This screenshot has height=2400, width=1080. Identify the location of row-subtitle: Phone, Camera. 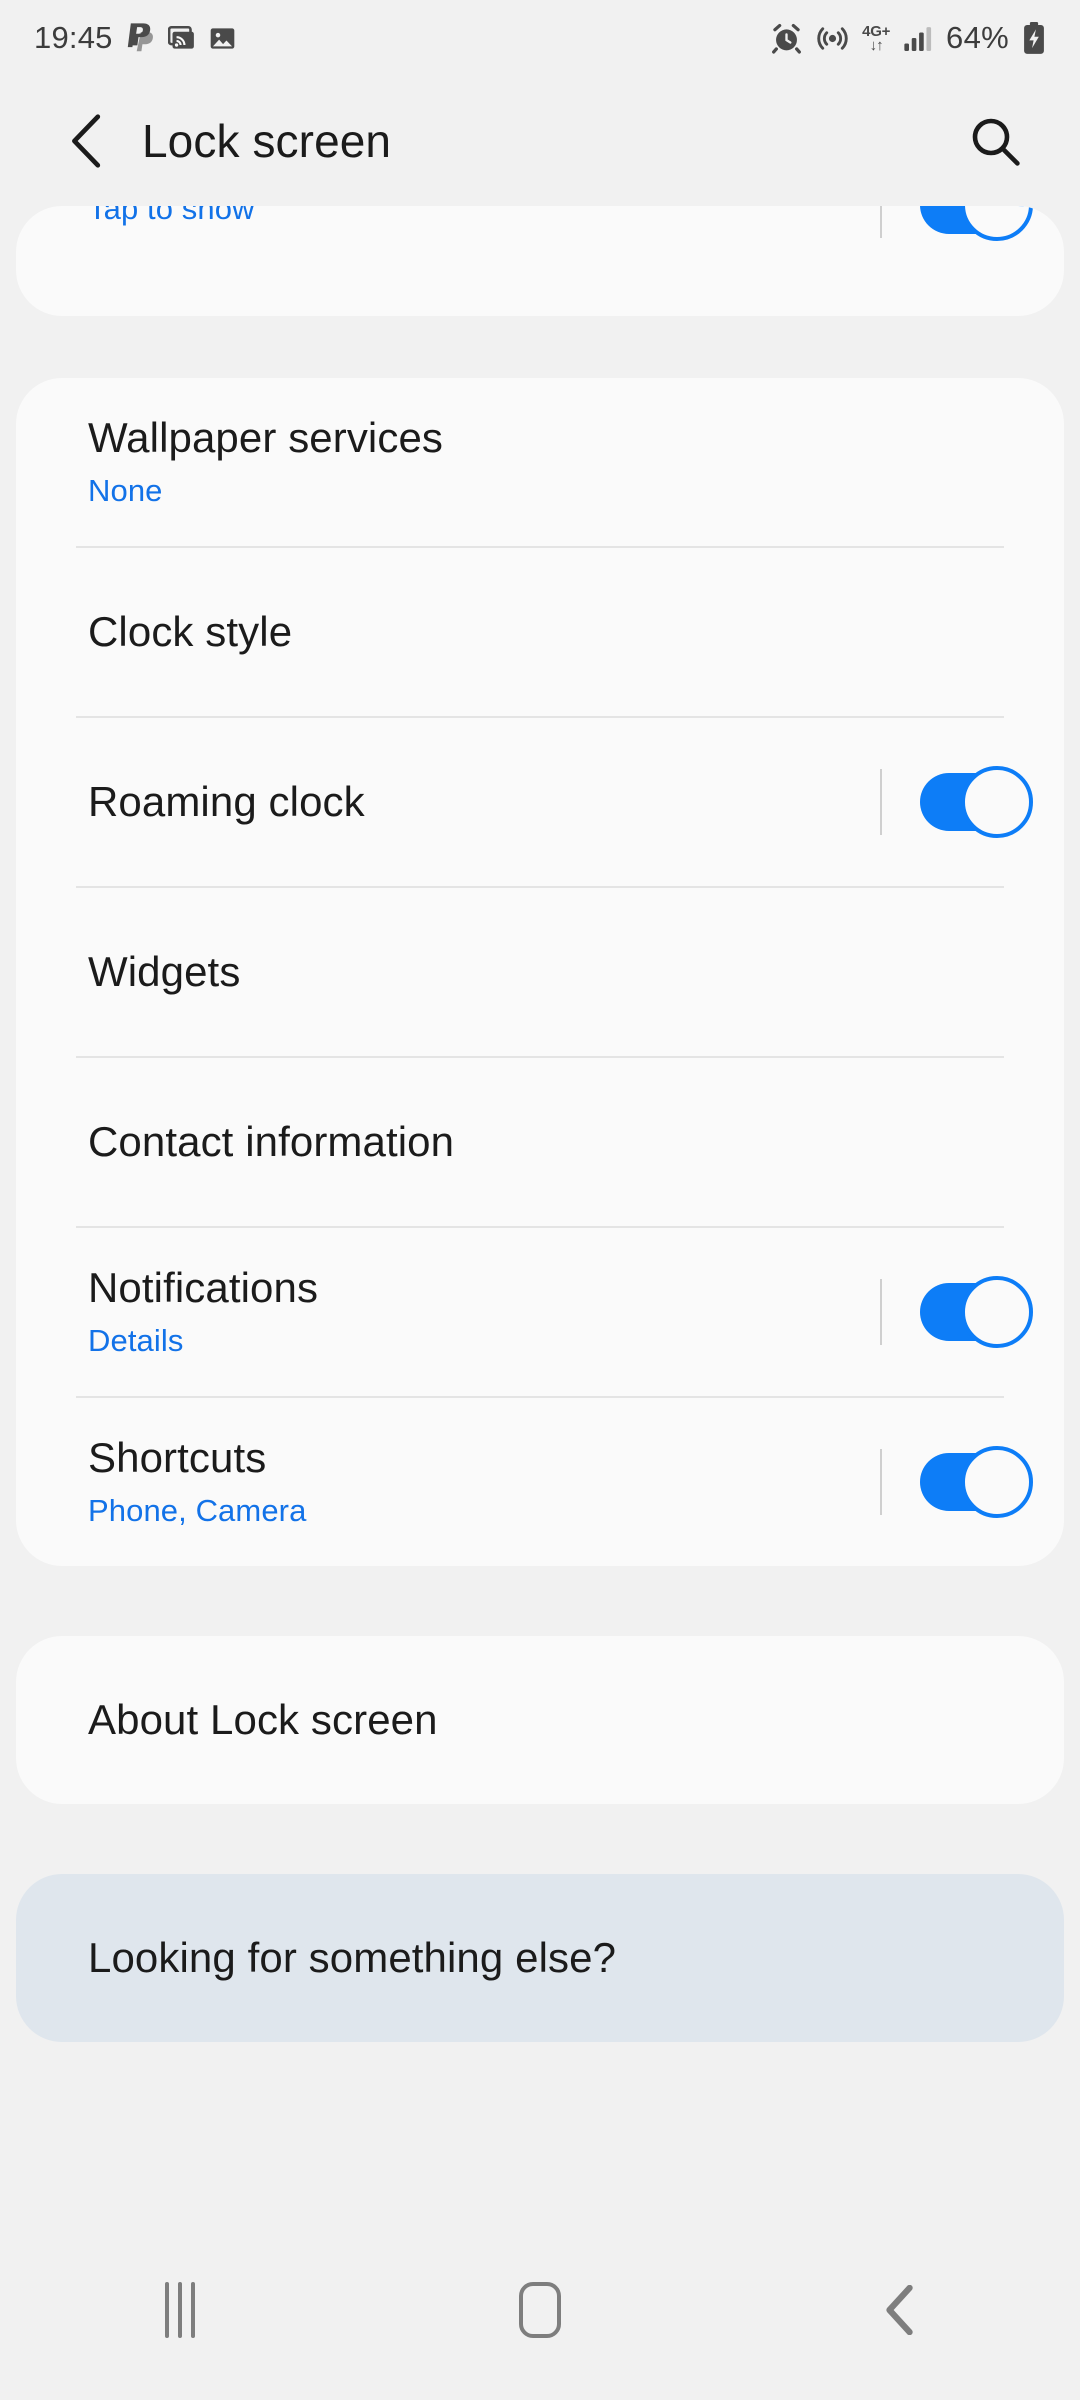
(197, 1510).